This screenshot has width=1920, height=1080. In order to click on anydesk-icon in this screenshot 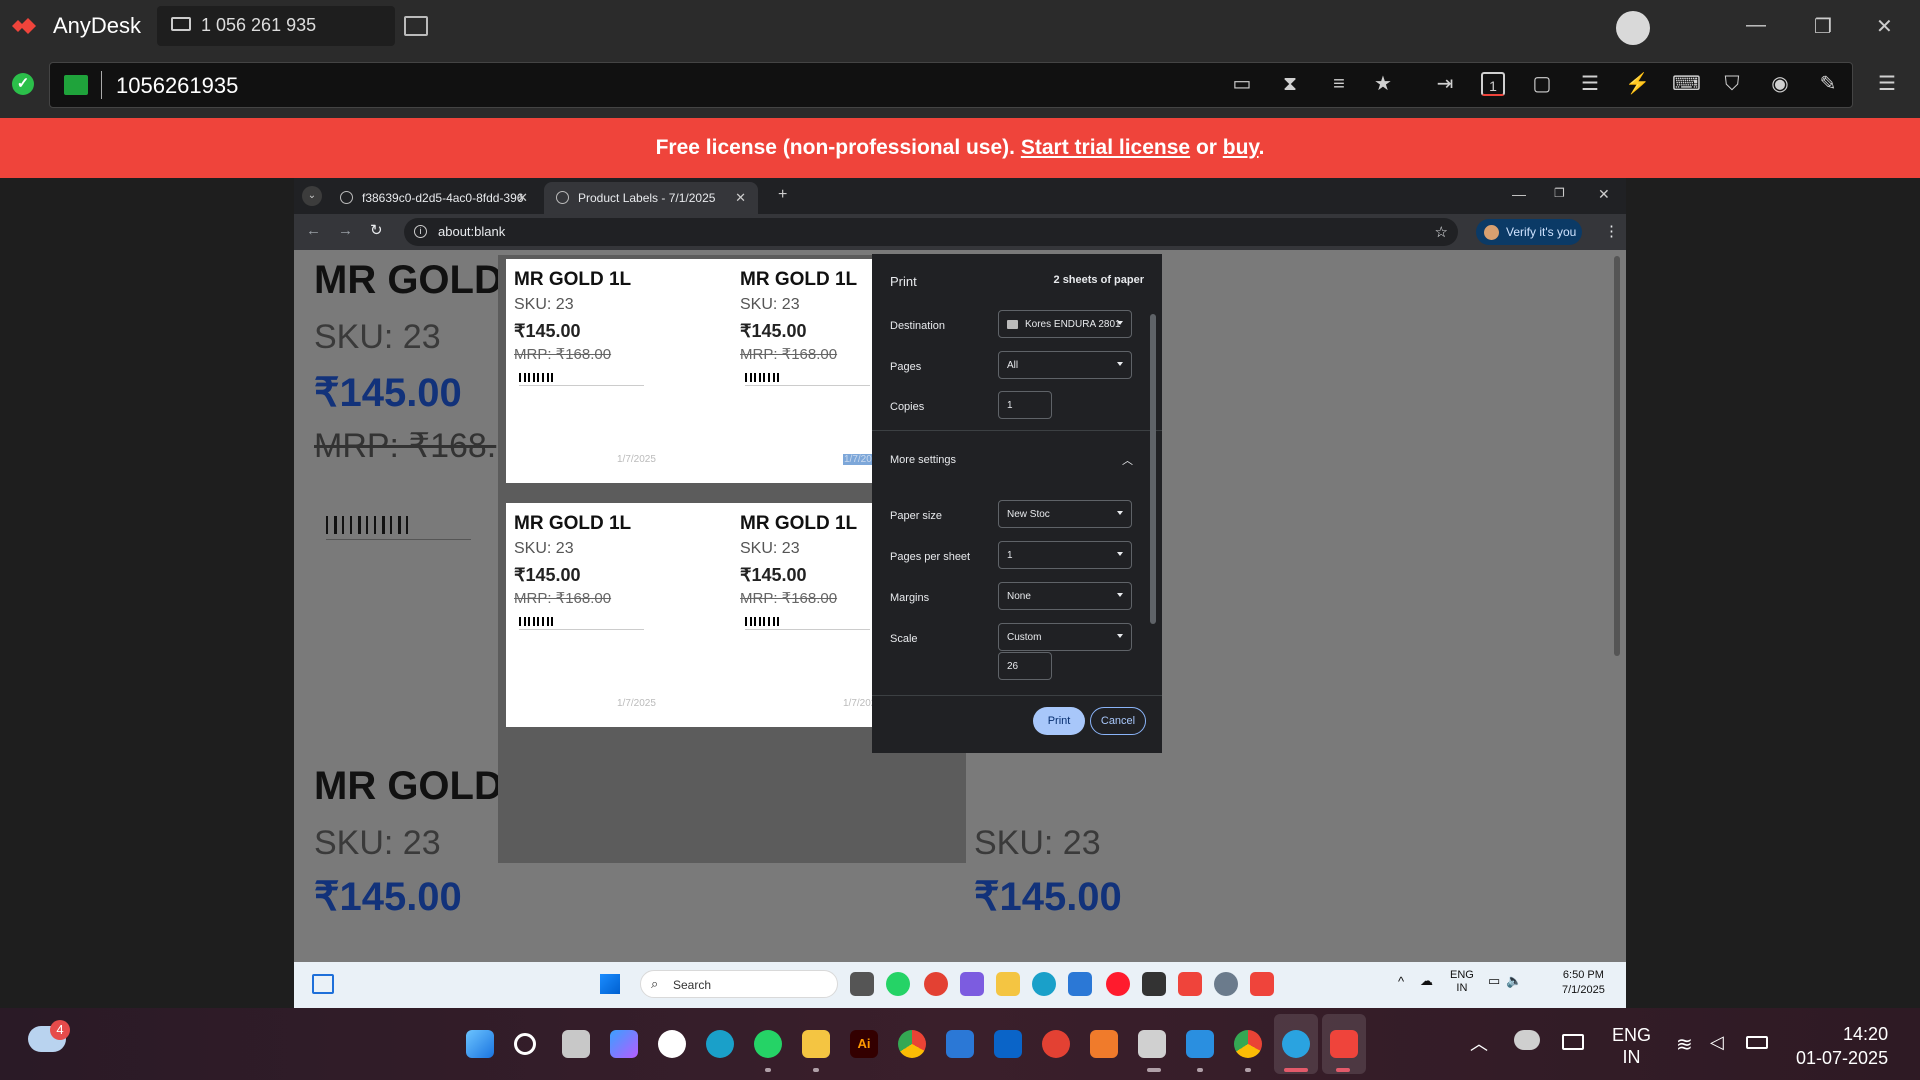, I will do `click(1344, 1044)`.